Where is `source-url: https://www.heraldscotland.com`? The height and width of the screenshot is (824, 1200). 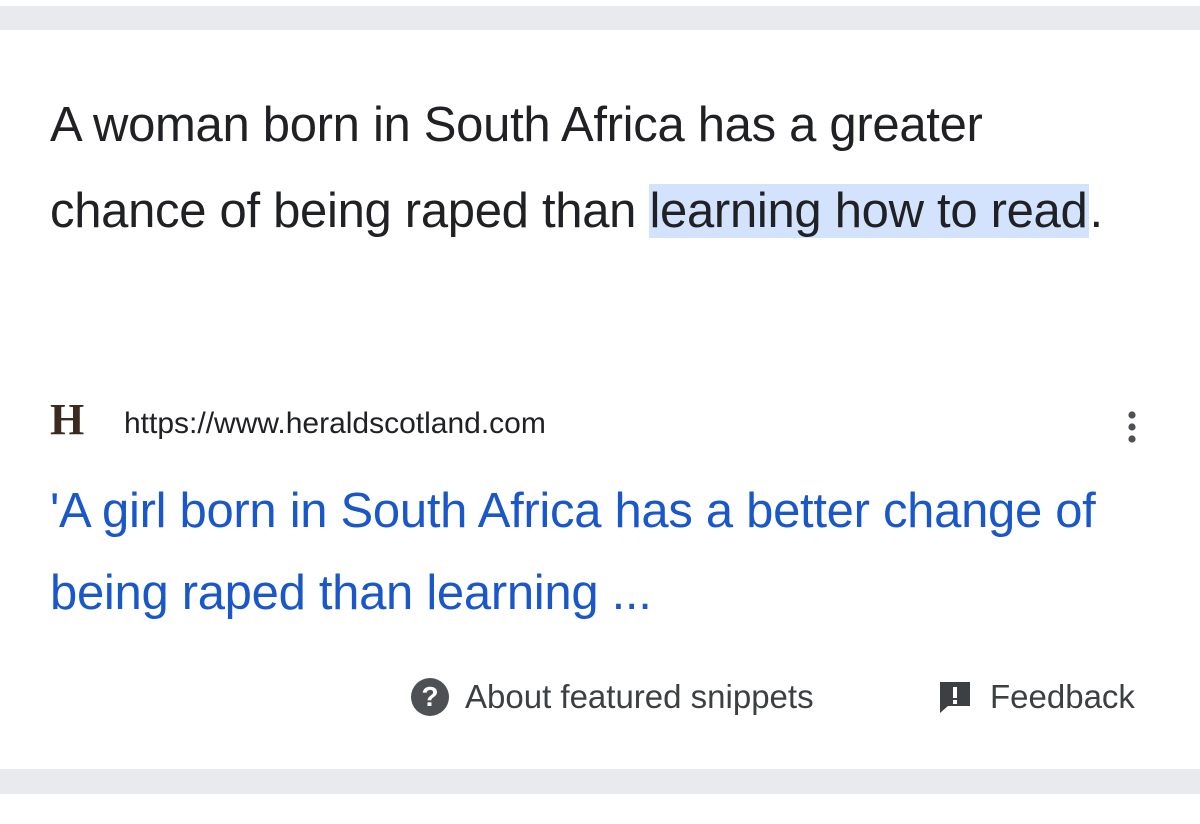 source-url: https://www.heraldscotland.com is located at coordinates (335, 424).